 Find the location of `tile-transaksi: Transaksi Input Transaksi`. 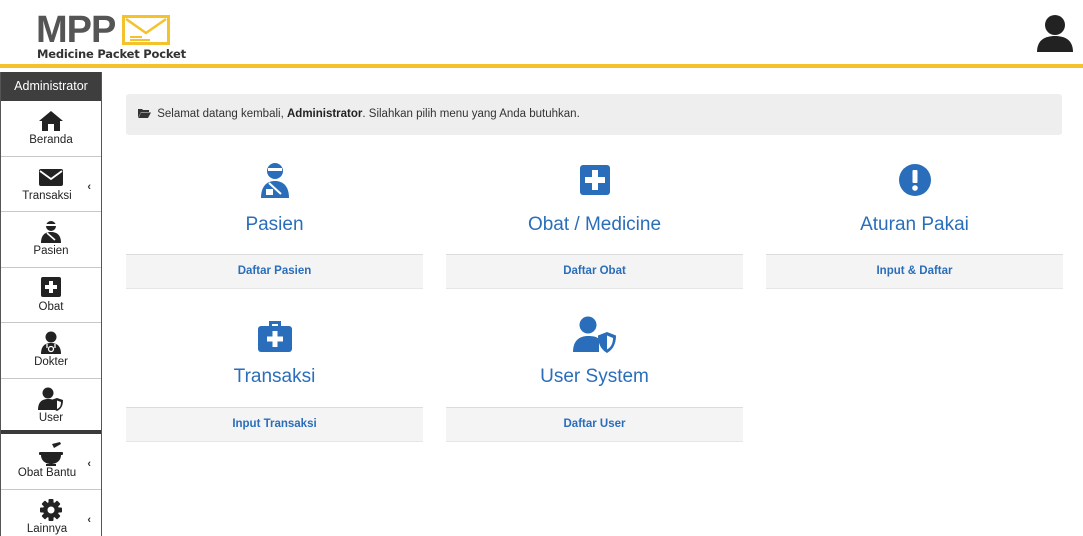

tile-transaksi: Transaksi Input Transaksi is located at coordinates (274, 380).